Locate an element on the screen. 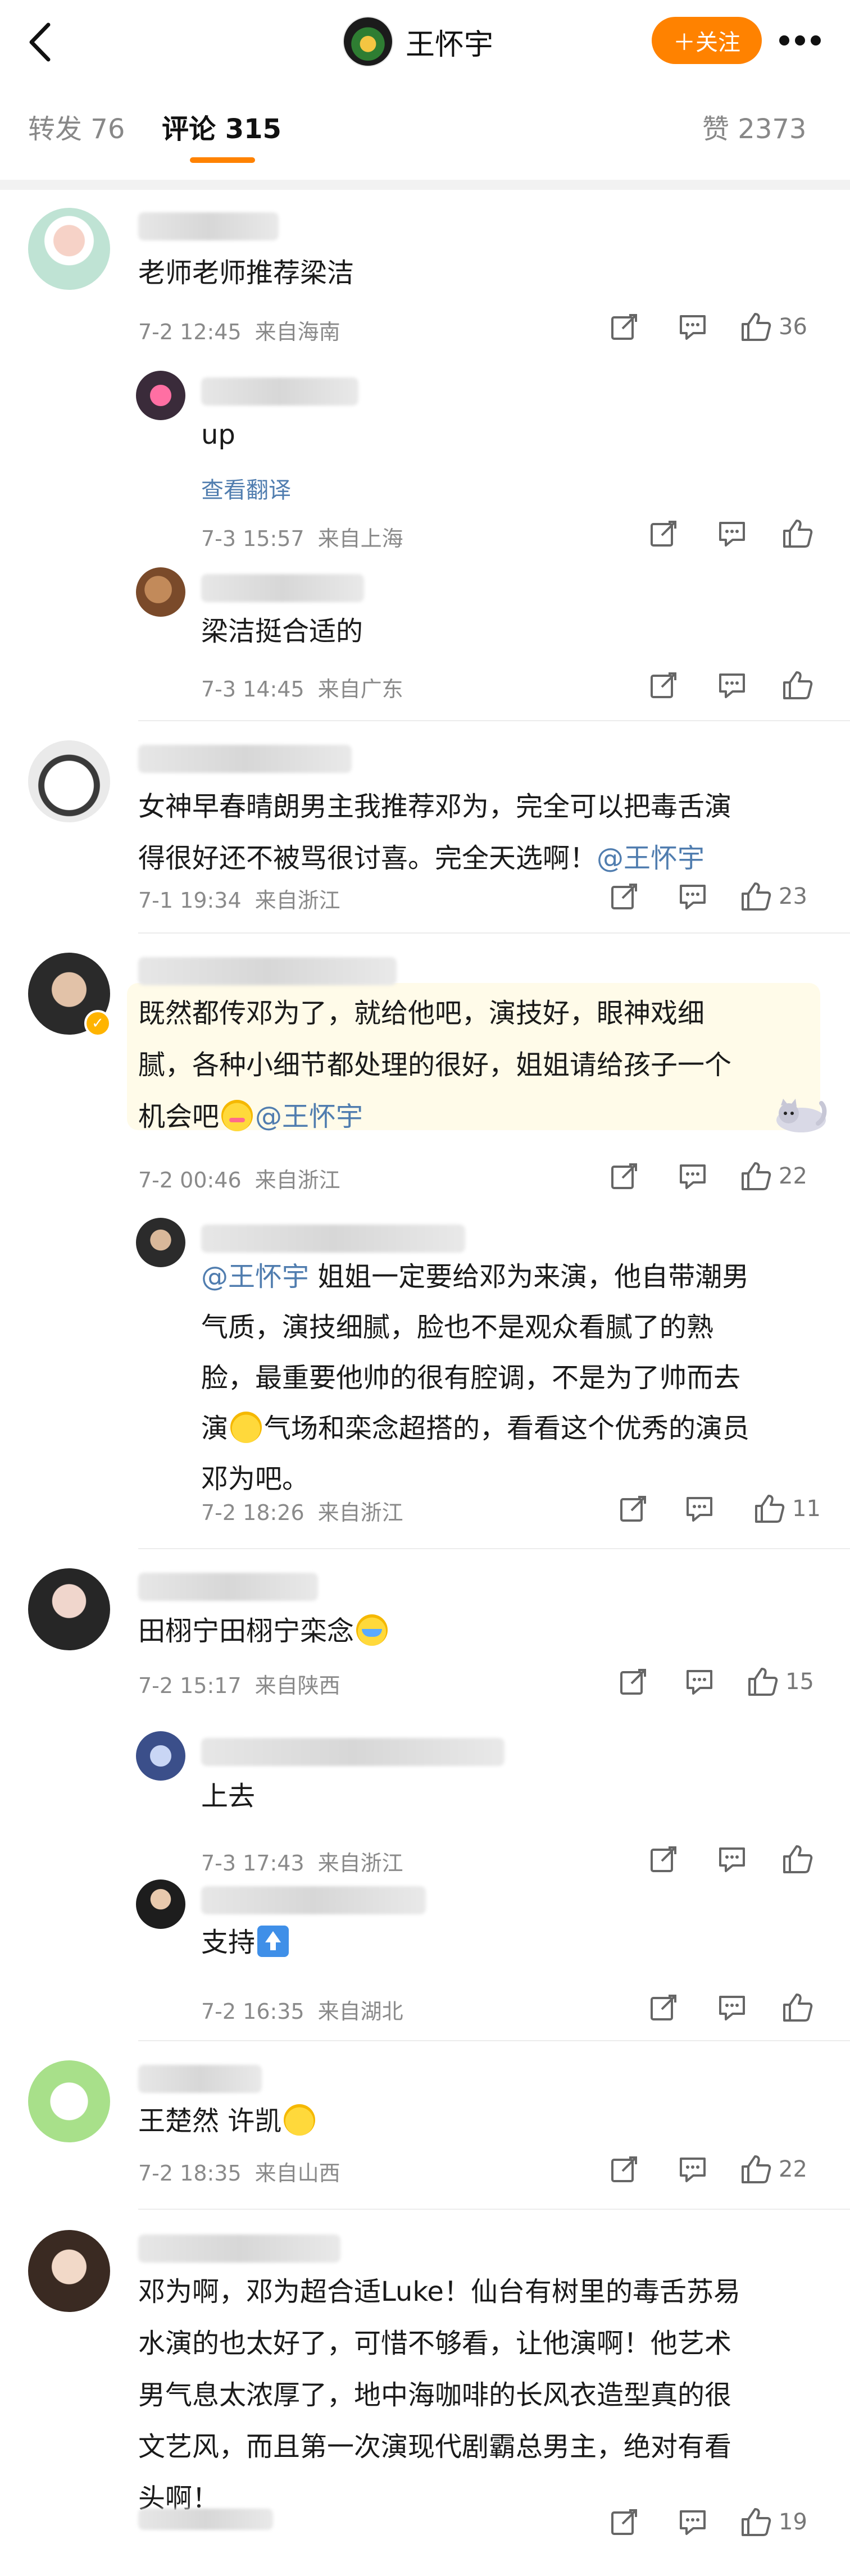 The height and width of the screenshot is (2576, 850). like-button: 15 is located at coordinates (780, 1682).